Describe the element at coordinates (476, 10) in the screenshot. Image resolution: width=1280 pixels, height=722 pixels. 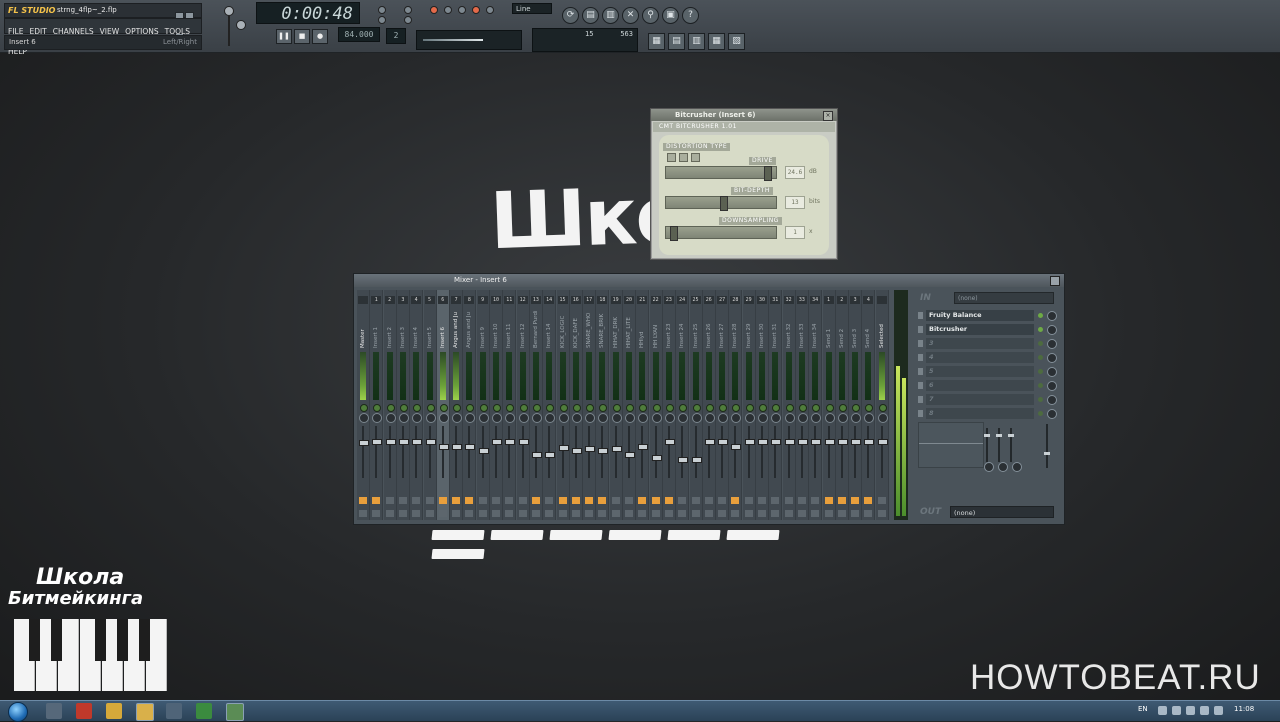
I see `metronome-led-icon` at that location.